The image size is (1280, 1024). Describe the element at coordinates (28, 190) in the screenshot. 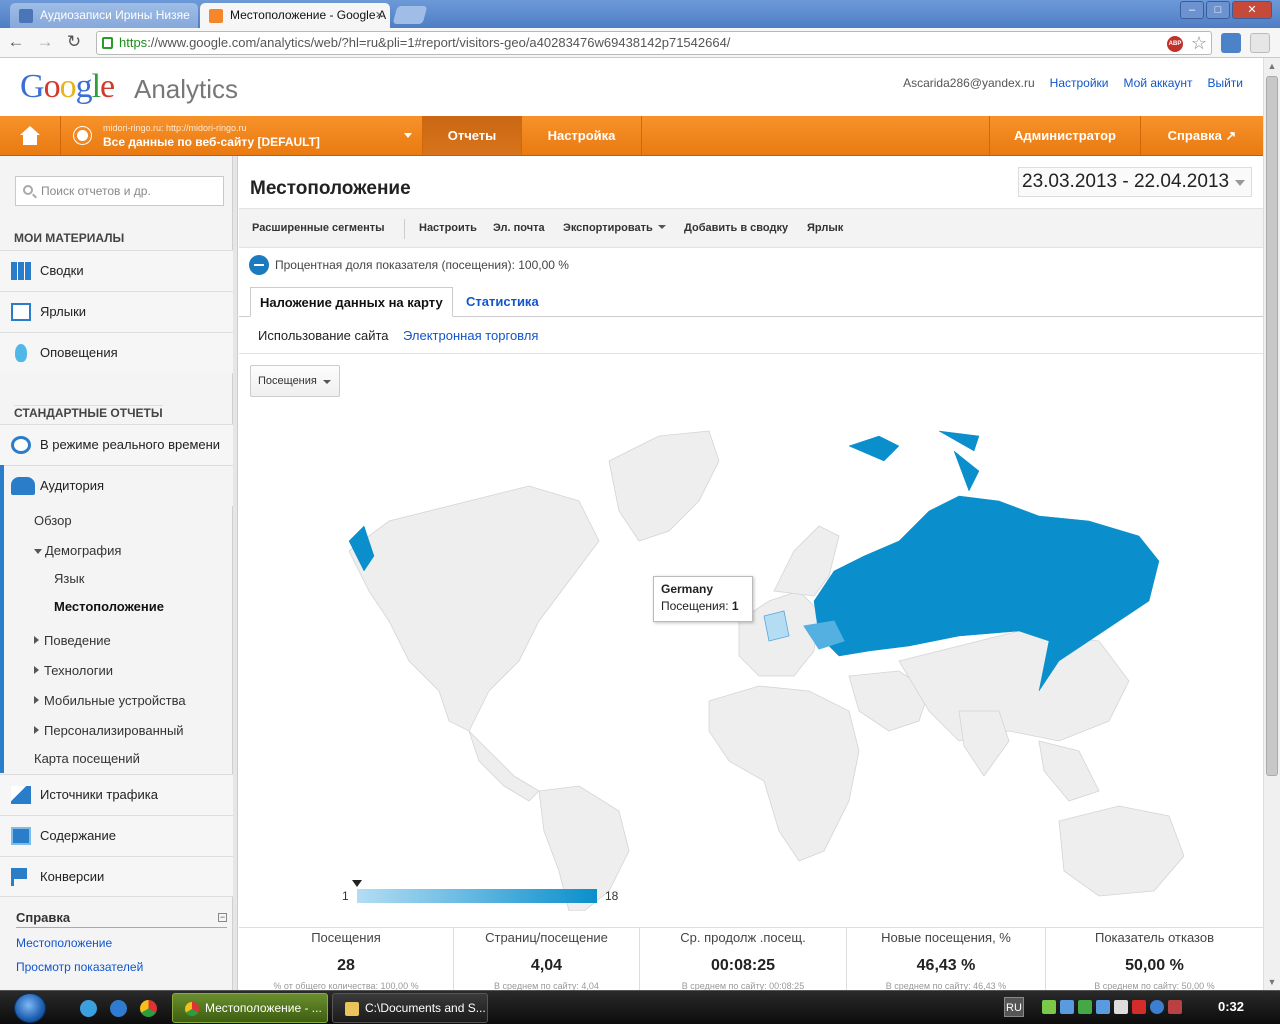

I see `search-icon` at that location.